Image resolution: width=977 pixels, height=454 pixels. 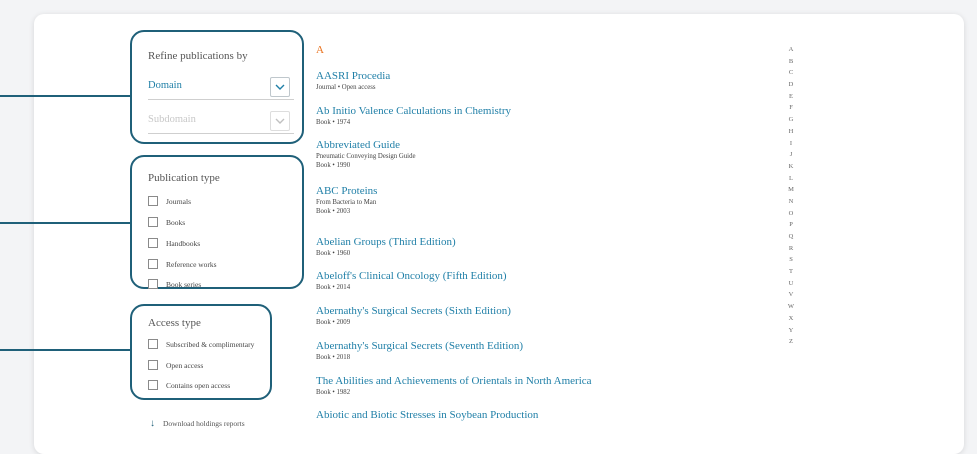 What do you see at coordinates (333, 322) in the screenshot?
I see `publication-meta: Book • 2009` at bounding box center [333, 322].